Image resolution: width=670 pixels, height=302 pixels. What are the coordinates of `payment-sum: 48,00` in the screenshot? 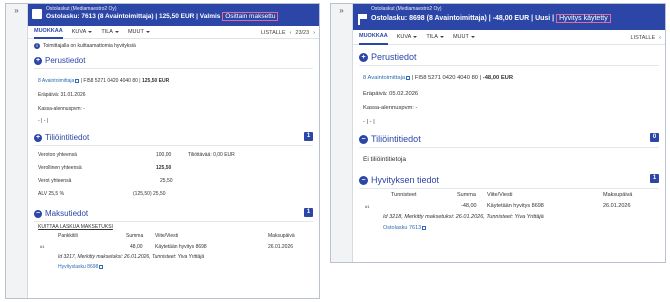 It's located at (136, 247).